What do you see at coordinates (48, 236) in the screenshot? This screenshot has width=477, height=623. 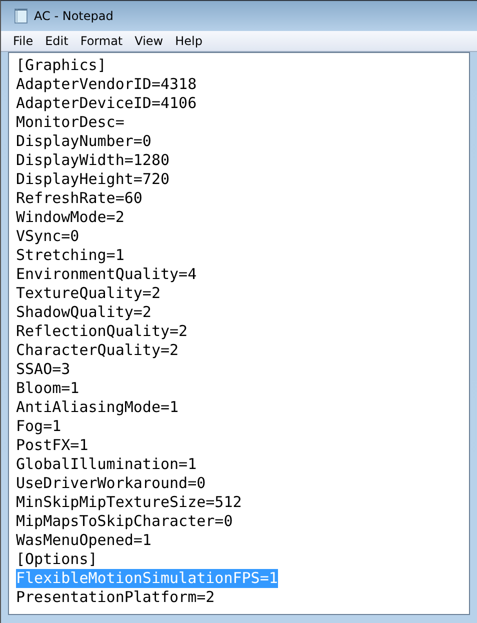 I see `text-line: VSync=0` at bounding box center [48, 236].